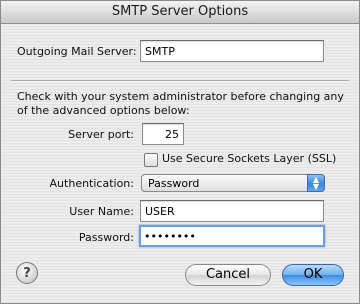 This screenshot has width=360, height=304. I want to click on username-field: USER, so click(232, 211).